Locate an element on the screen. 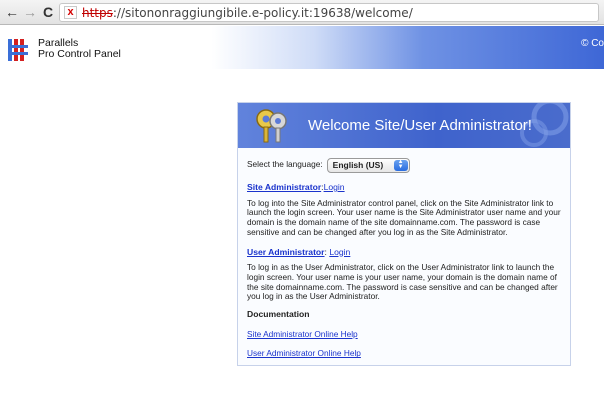  site-admin-login-link: Login is located at coordinates (334, 187).